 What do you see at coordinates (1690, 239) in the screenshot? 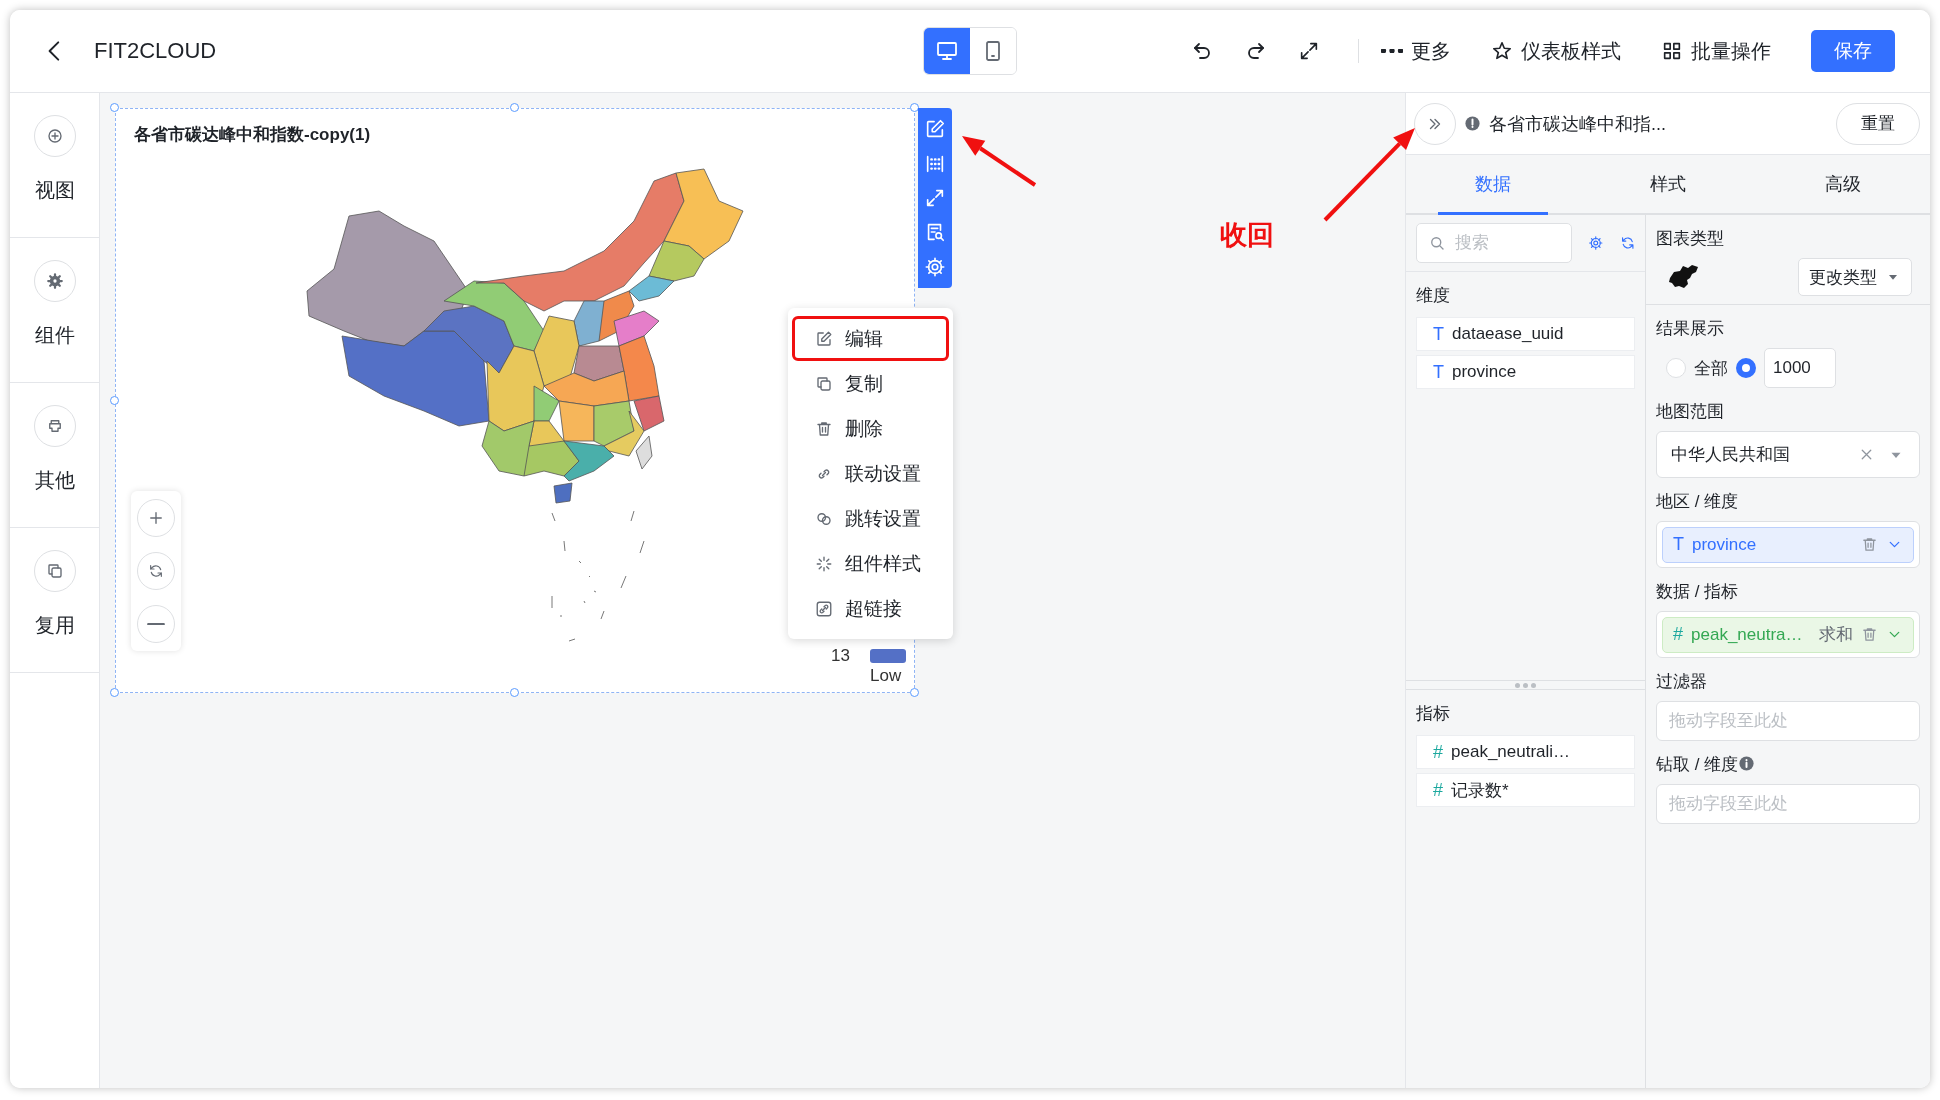
I see `section-label: 图表类型` at bounding box center [1690, 239].